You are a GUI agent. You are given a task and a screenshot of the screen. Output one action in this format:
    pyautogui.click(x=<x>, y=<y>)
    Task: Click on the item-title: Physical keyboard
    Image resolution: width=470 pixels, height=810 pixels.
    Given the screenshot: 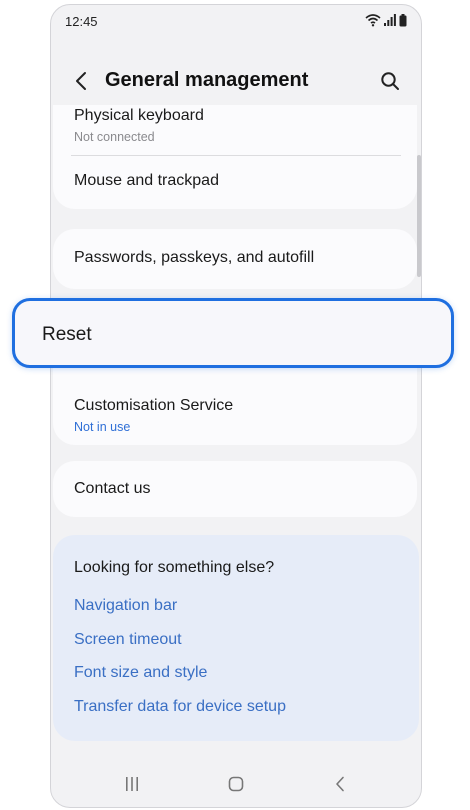 What is the action you would take?
    pyautogui.click(x=139, y=115)
    